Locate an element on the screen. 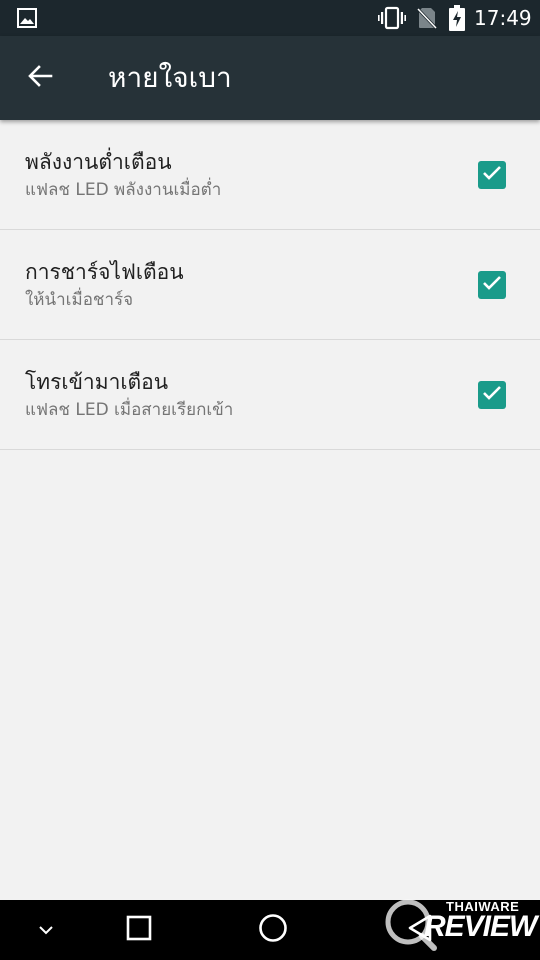  setting-row-low-battery: พลังงานต่ำเตือน แฟลช LED พลังงานเมื่อต่ำ is located at coordinates (270, 175).